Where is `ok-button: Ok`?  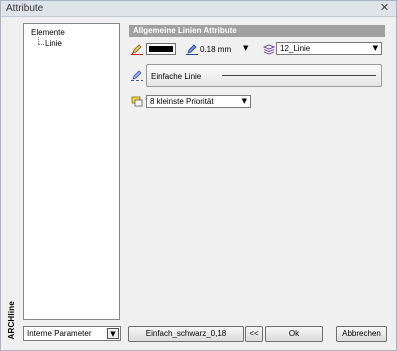 ok-button: Ok is located at coordinates (294, 334).